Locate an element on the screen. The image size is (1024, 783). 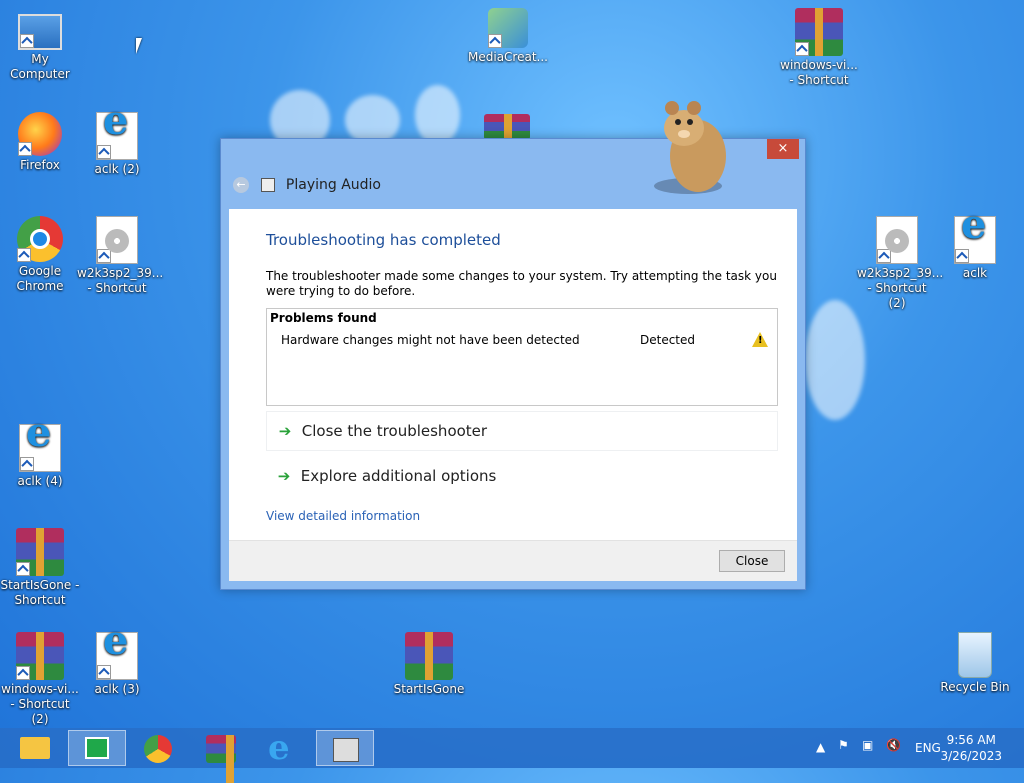
taskbar-file-explorer is located at coordinates (35, 748).